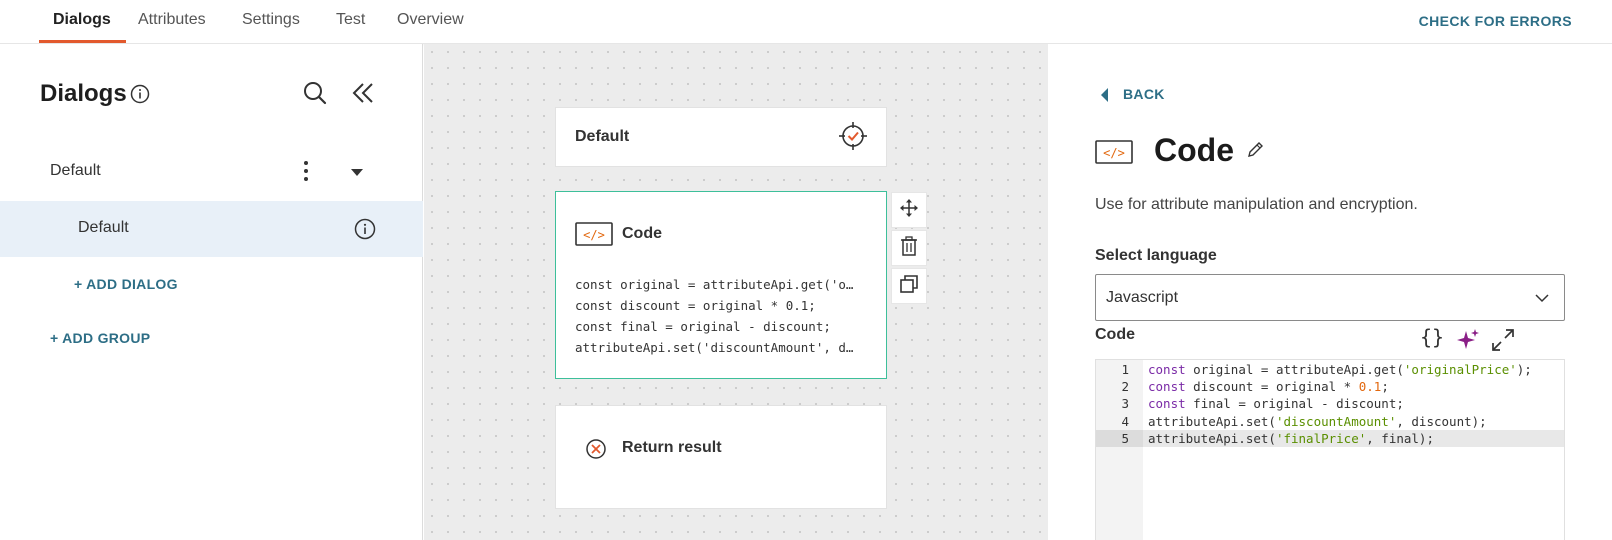  What do you see at coordinates (103, 227) in the screenshot?
I see `dialog-label: Default` at bounding box center [103, 227].